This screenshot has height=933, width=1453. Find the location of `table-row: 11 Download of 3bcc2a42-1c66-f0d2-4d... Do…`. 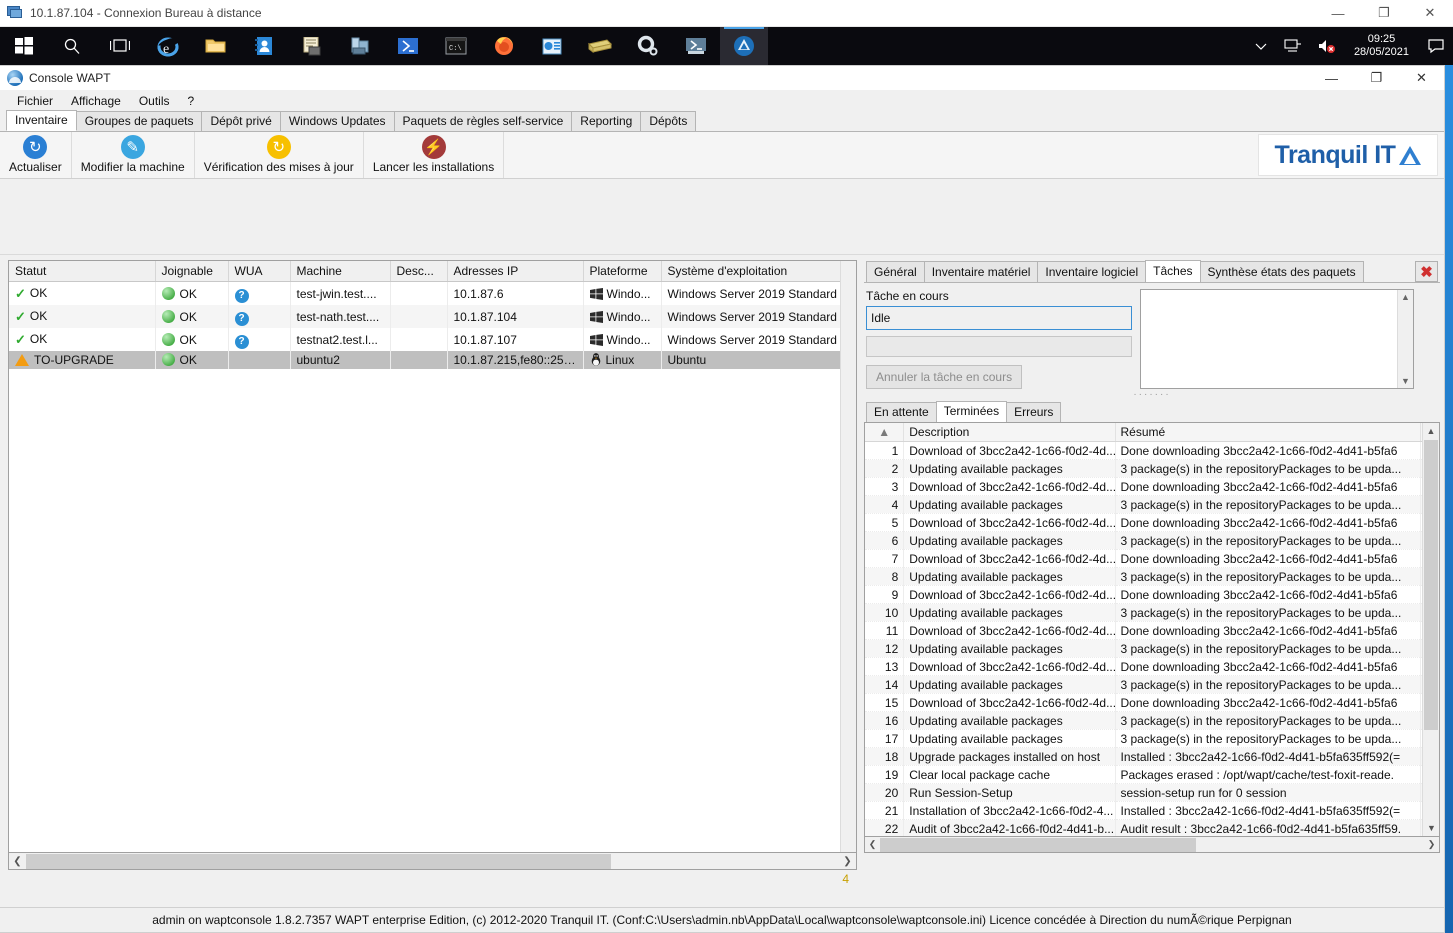

table-row: 11 Download of 3bcc2a42-1c66-f0d2-4d... Do… is located at coordinates (1152, 630).